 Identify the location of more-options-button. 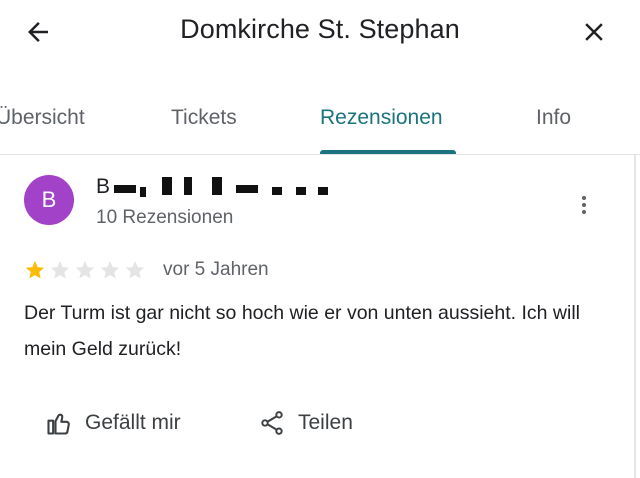
(584, 205).